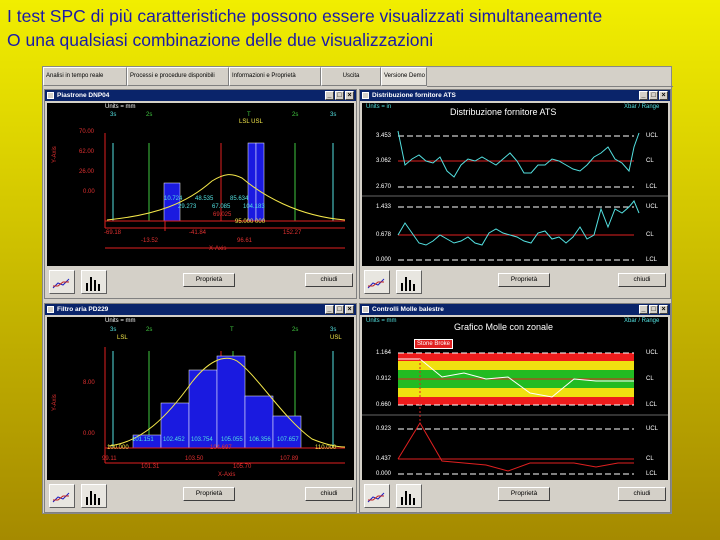  Describe the element at coordinates (83, 309) in the screenshot. I see `window-title: Filtro aria PD229` at that location.